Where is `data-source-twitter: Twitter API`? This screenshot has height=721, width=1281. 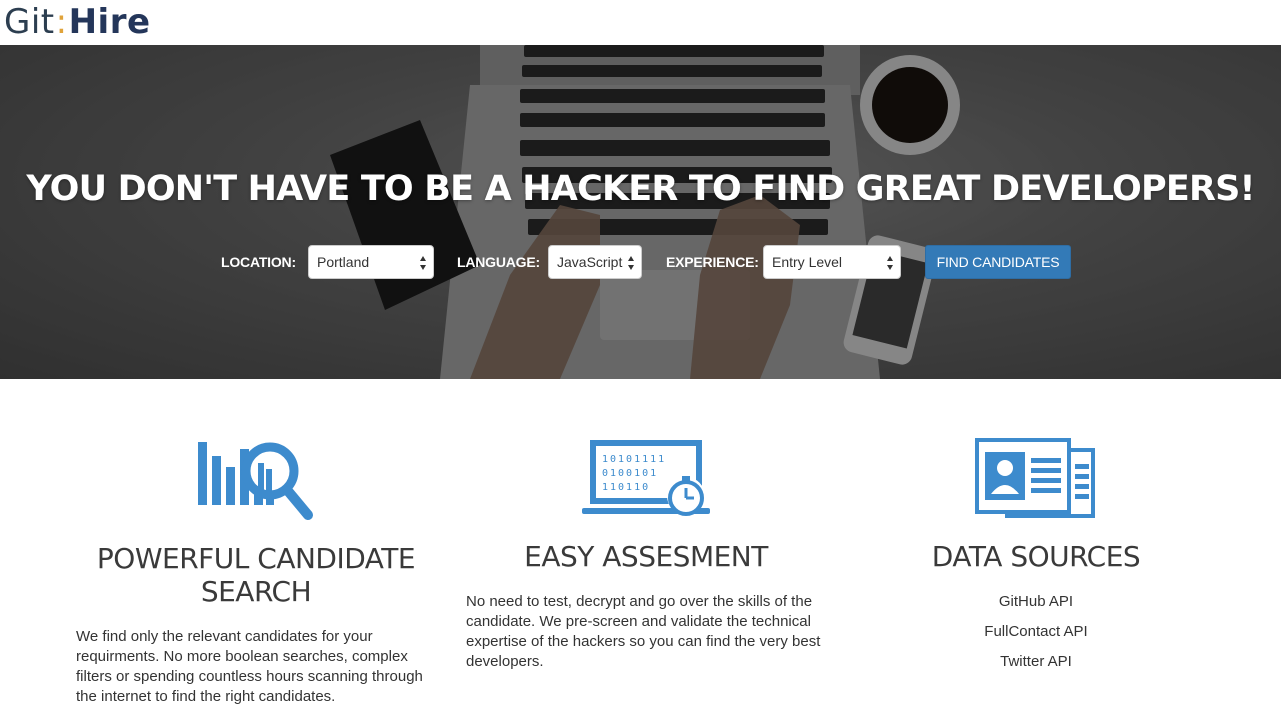 data-source-twitter: Twitter API is located at coordinates (1036, 661).